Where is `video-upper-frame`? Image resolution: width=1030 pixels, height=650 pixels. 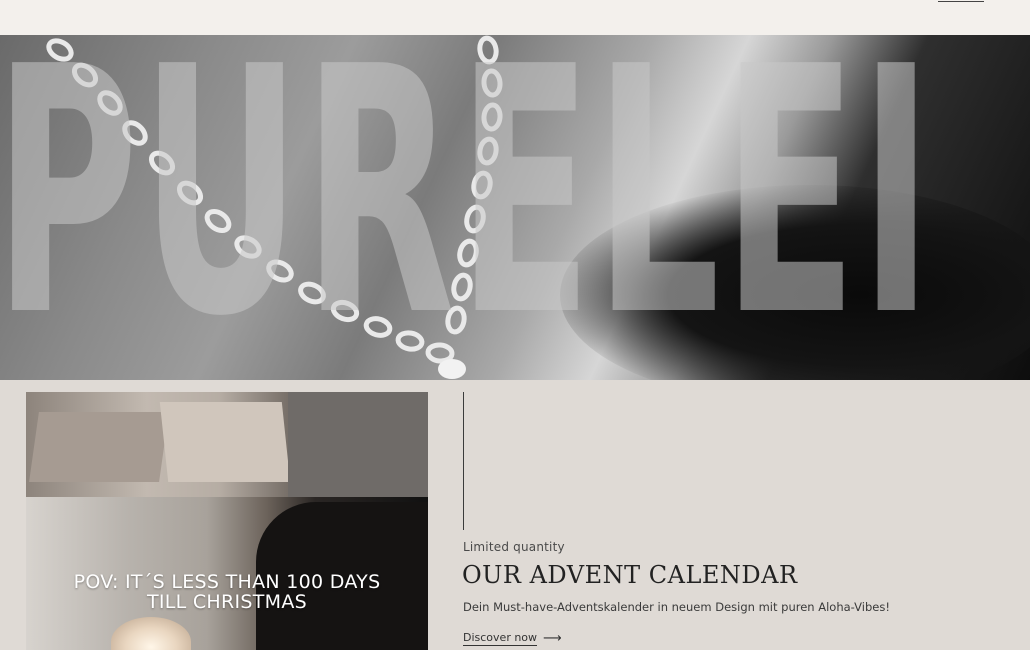
video-upper-frame is located at coordinates (227, 444).